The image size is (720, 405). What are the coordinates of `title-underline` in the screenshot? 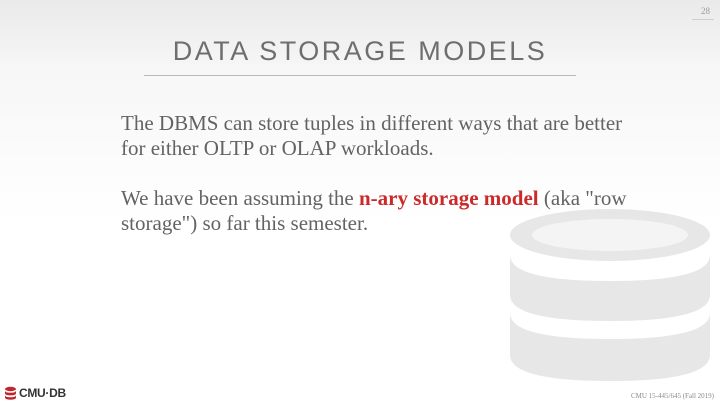 It's located at (360, 75).